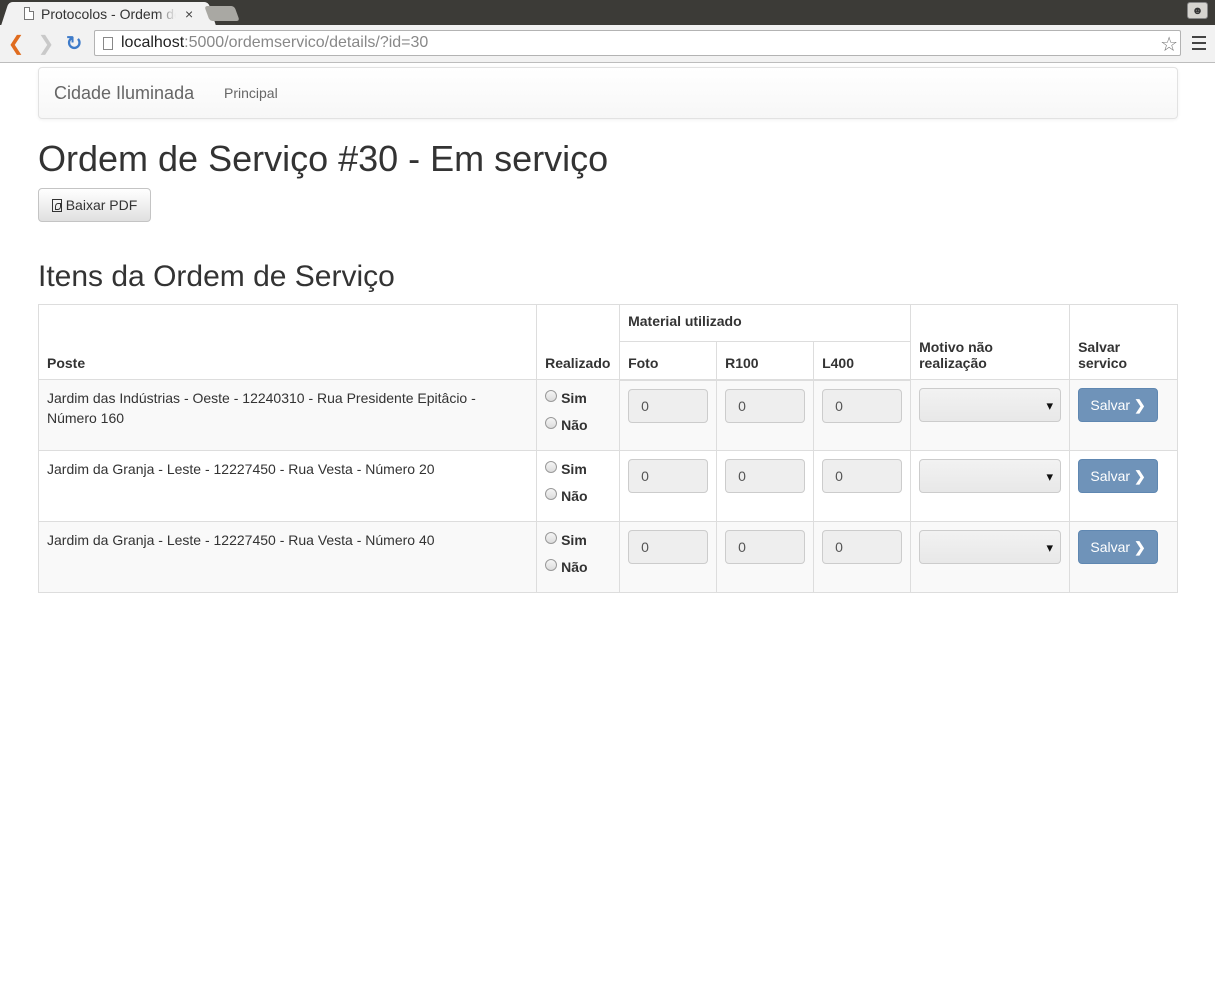 The width and height of the screenshot is (1215, 1000). Describe the element at coordinates (1169, 44) in the screenshot. I see `bookmark-star-icon: ☆` at that location.